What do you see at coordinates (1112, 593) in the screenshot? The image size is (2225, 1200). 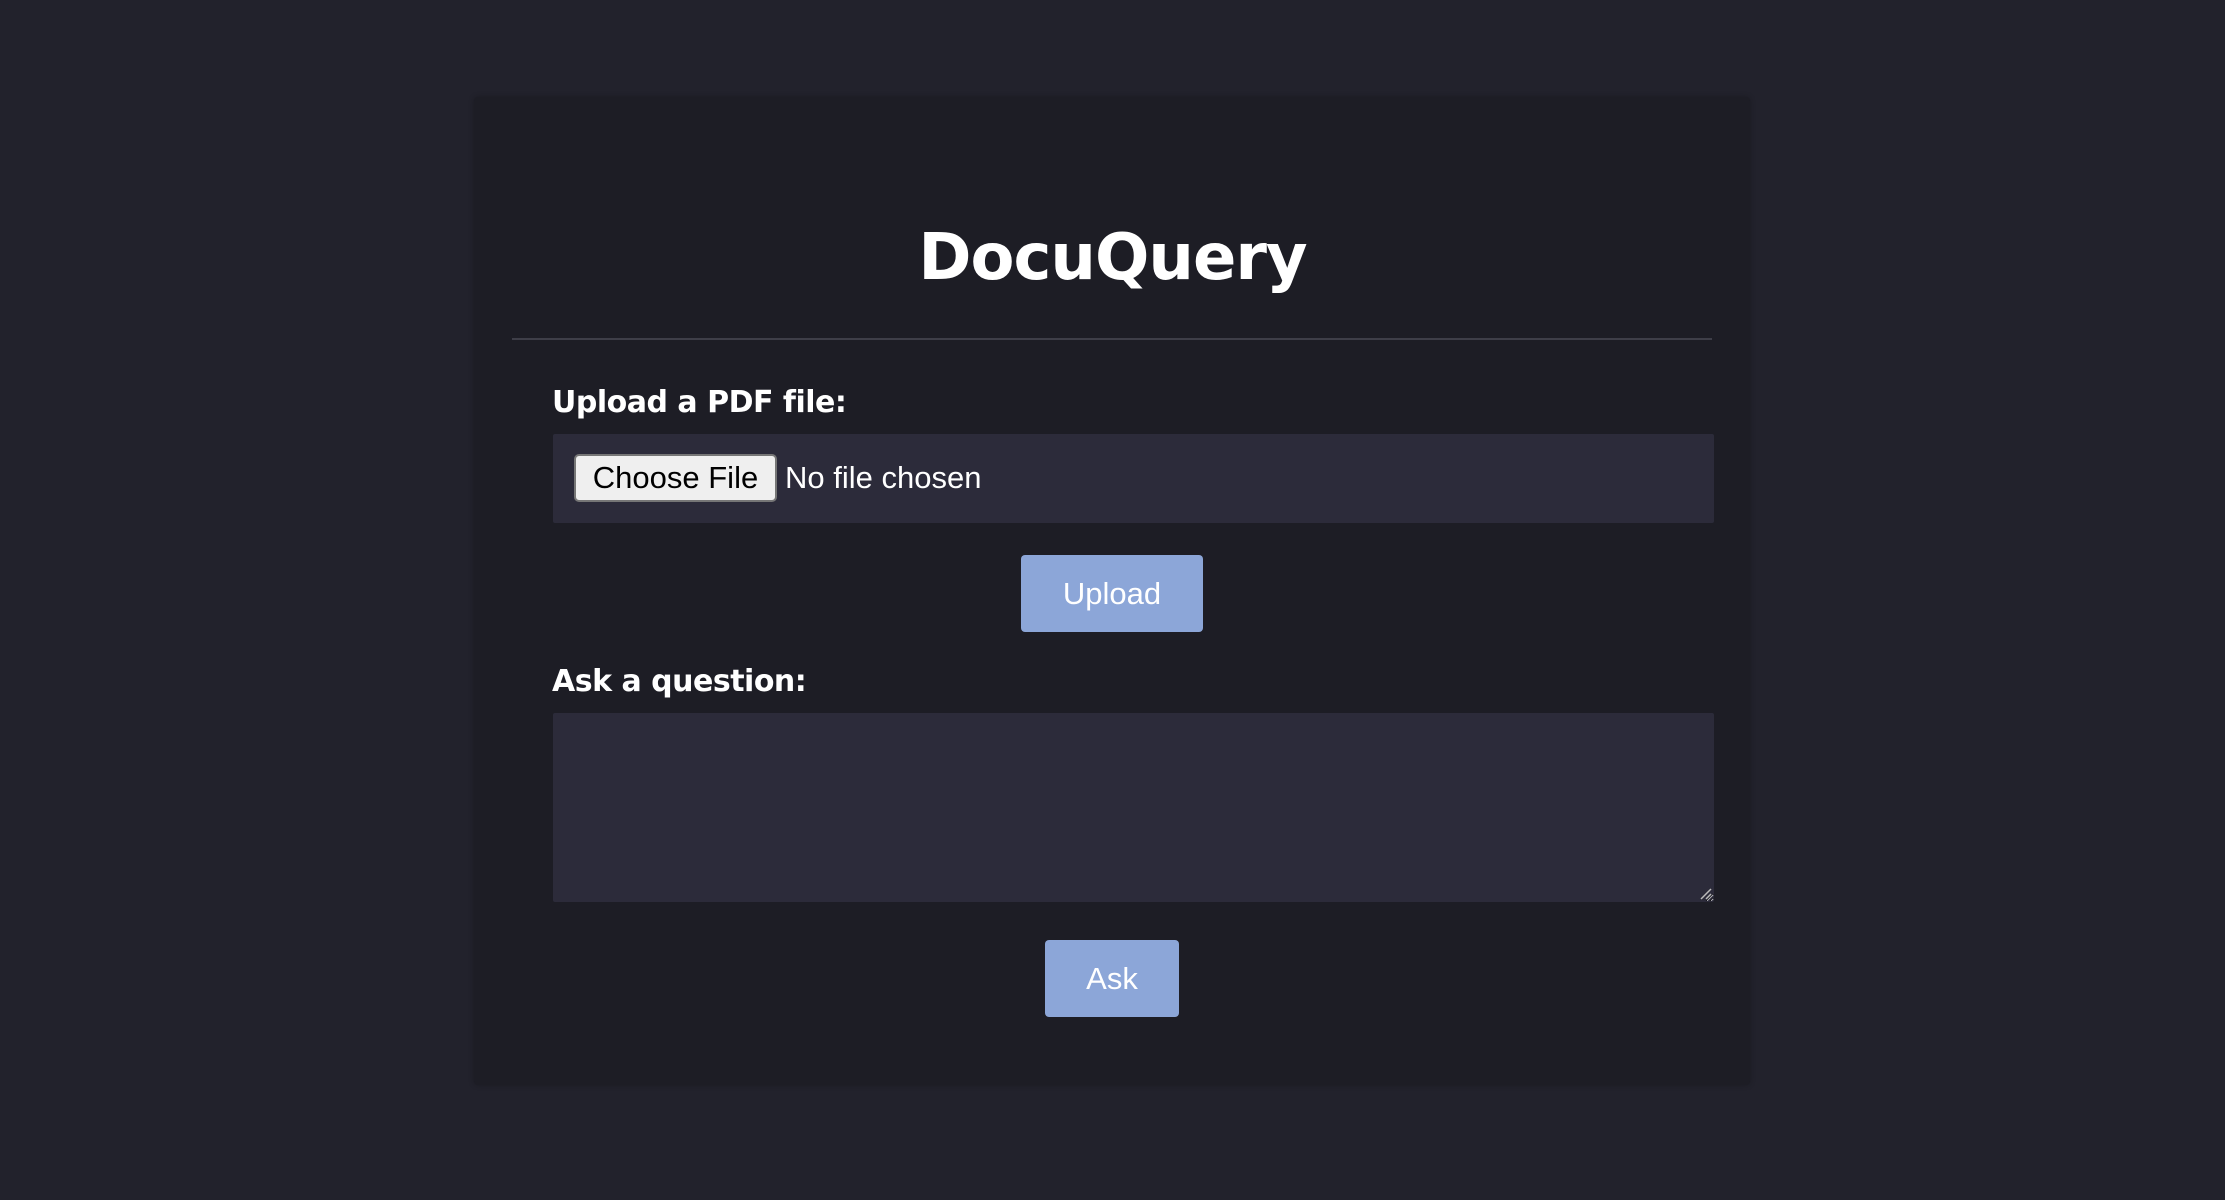 I see `upload-button: Upload` at bounding box center [1112, 593].